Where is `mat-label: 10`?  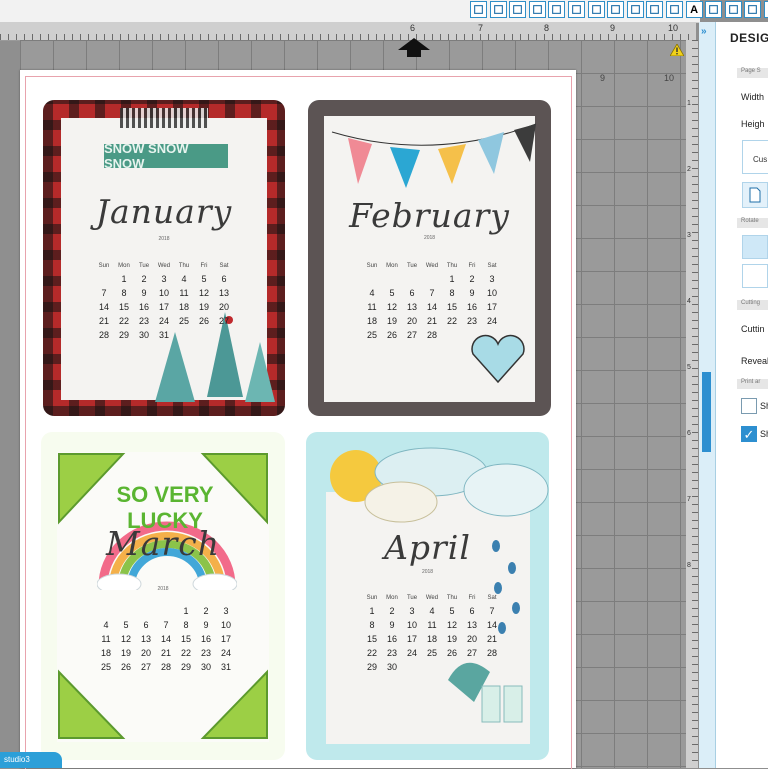 mat-label: 10 is located at coordinates (669, 78).